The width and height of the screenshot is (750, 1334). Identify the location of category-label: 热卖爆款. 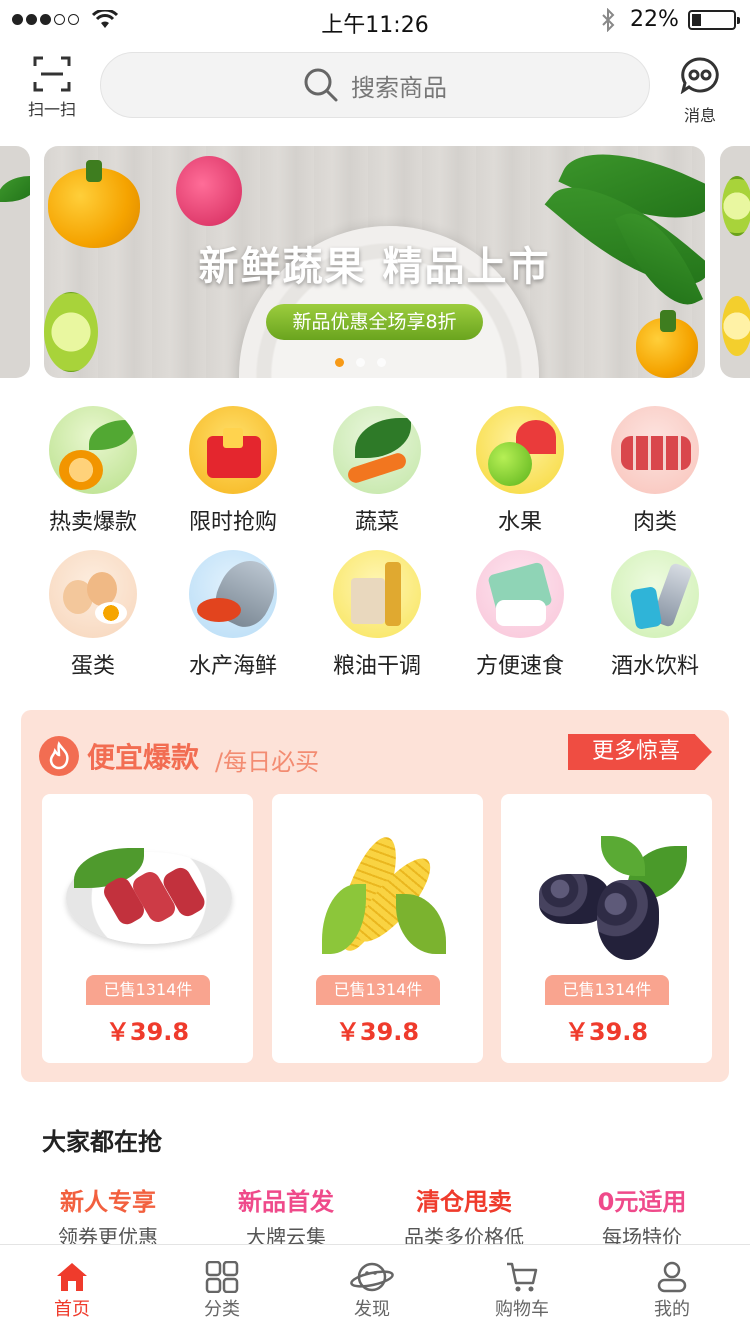
(92, 522).